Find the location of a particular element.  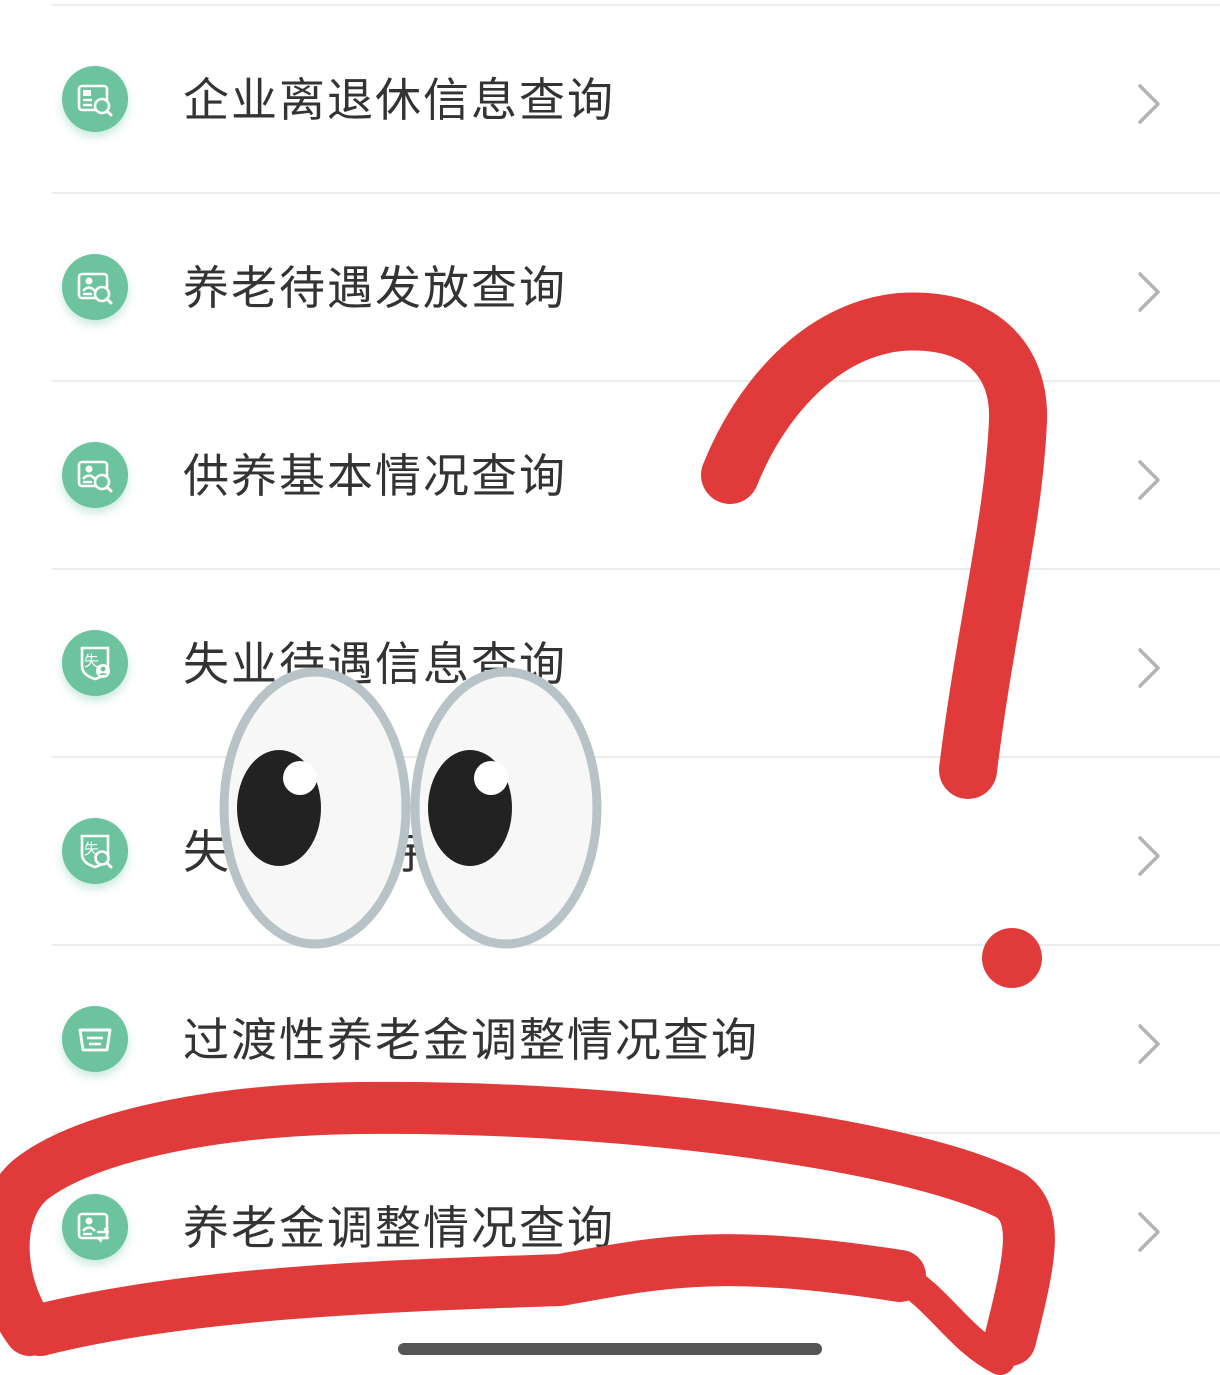

home-indicator is located at coordinates (610, 1349).